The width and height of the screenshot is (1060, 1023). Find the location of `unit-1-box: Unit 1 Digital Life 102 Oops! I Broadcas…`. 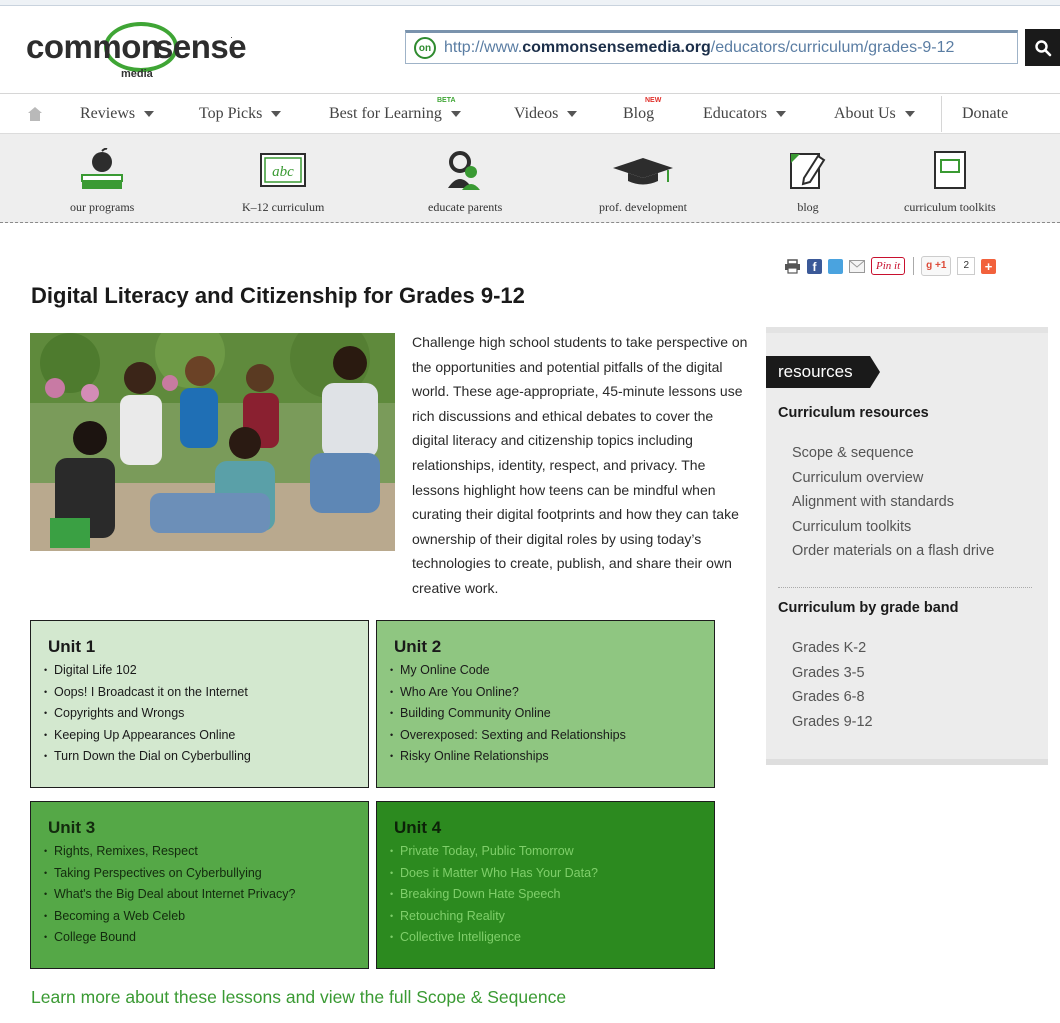

unit-1-box: Unit 1 Digital Life 102 Oops! I Broadcas… is located at coordinates (199, 704).